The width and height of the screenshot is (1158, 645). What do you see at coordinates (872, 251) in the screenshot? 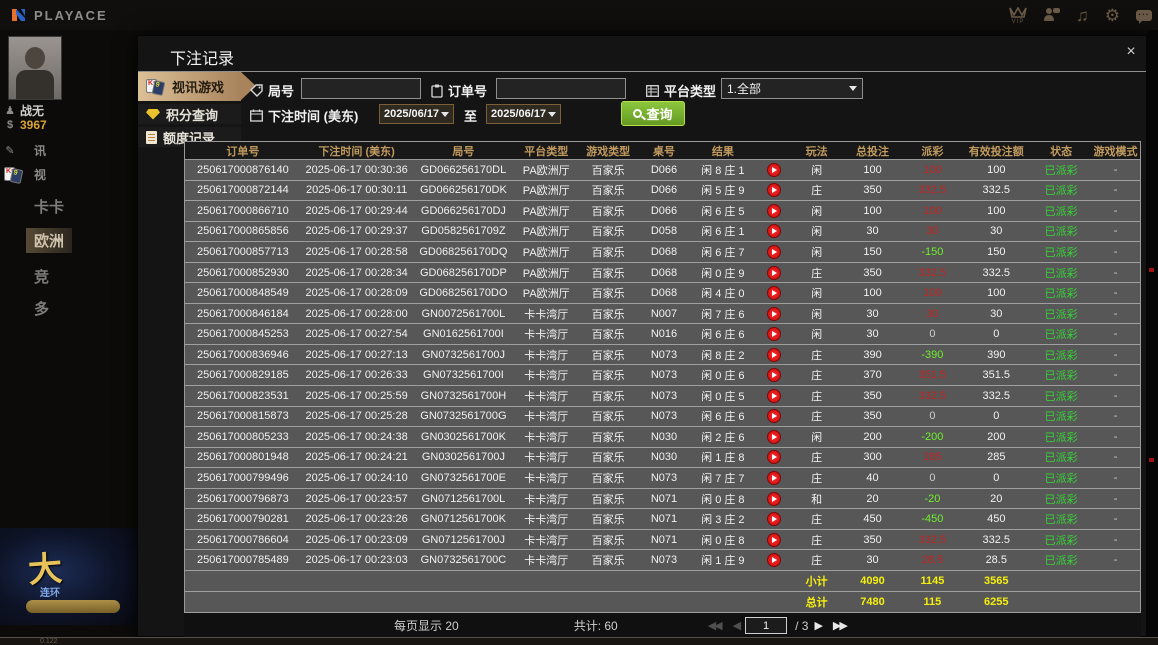
I see `total-bet: 150` at bounding box center [872, 251].